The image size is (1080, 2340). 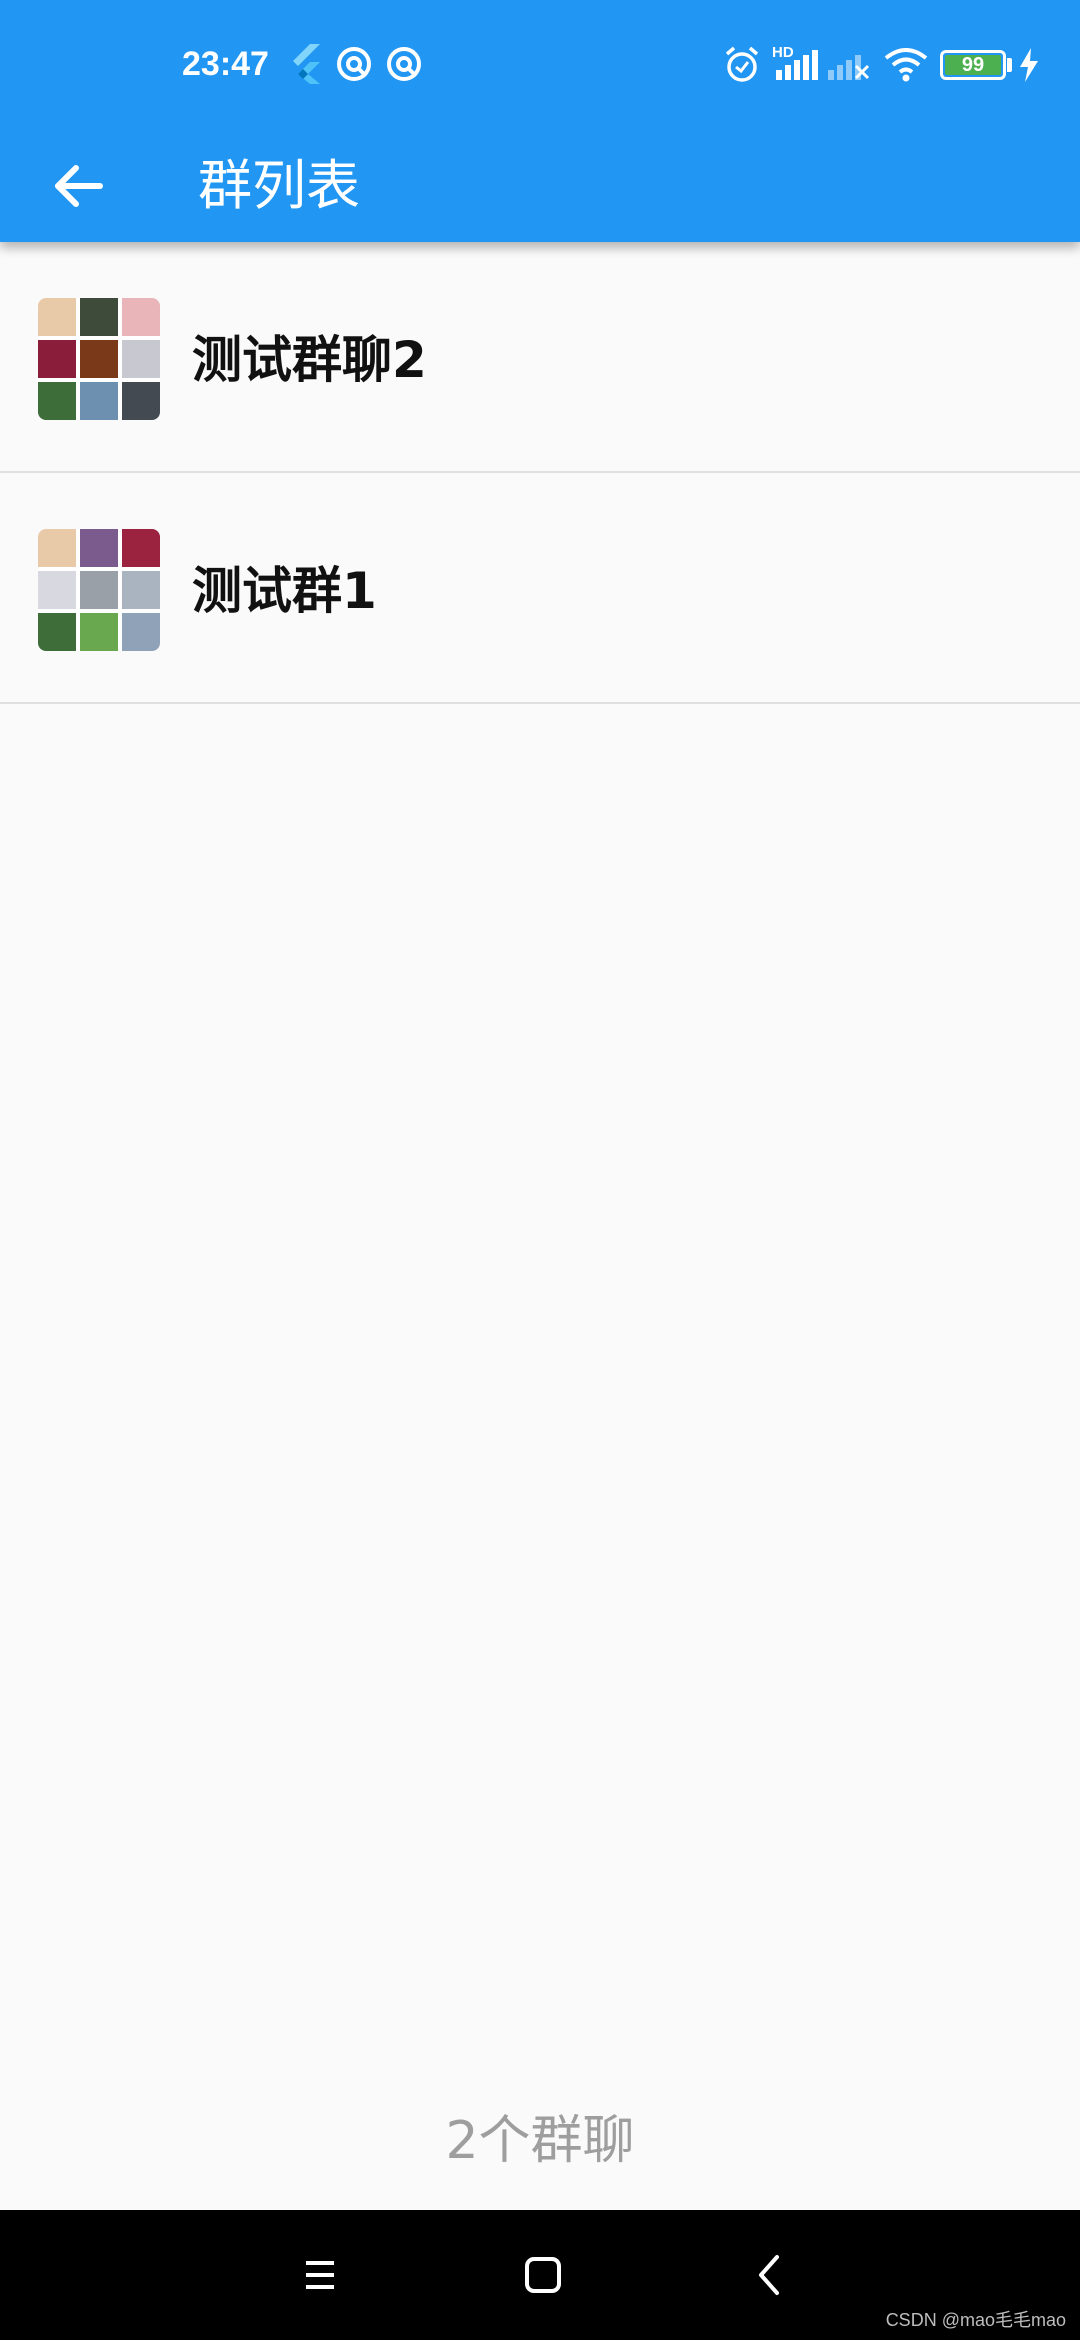 What do you see at coordinates (540, 357) in the screenshot?
I see `group-list-item: 测试群聊2` at bounding box center [540, 357].